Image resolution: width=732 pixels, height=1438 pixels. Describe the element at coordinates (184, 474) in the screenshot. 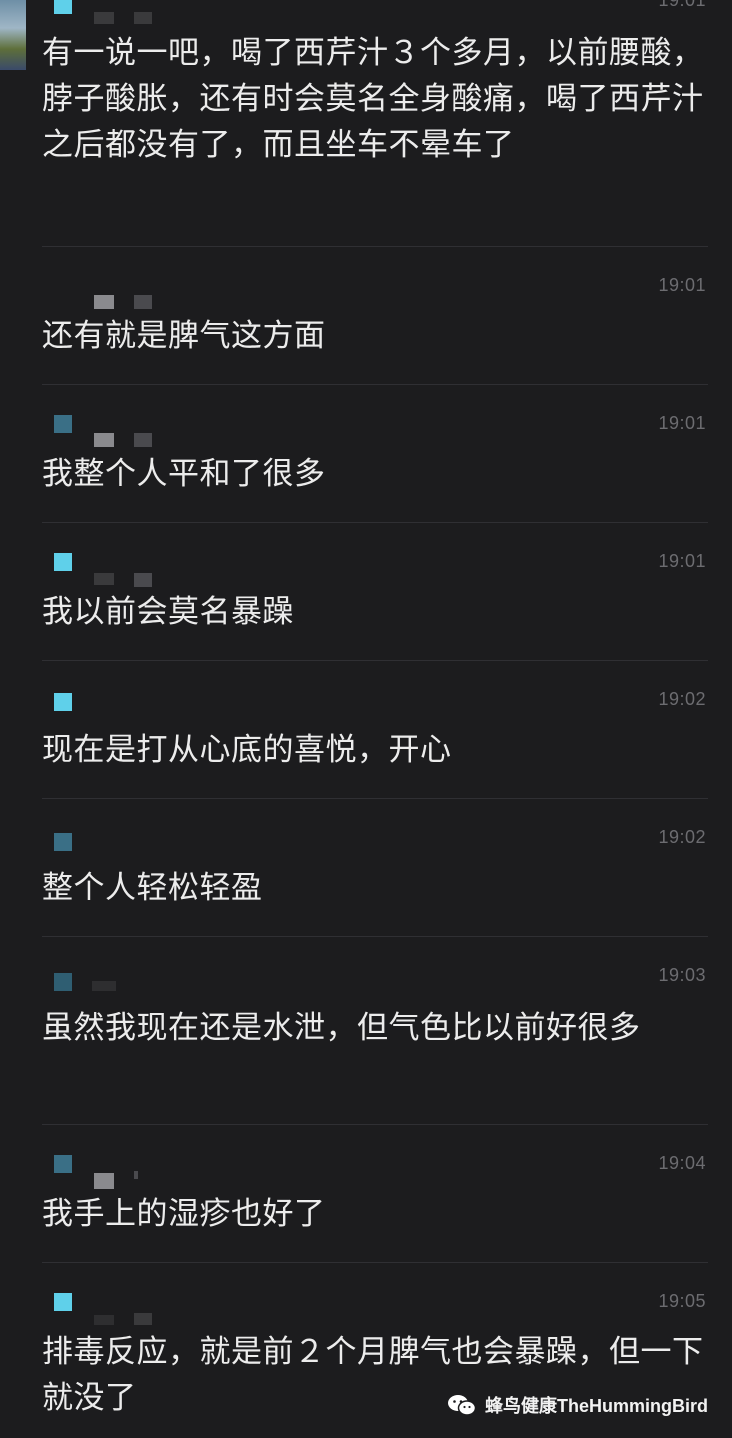

I see `message-text: 我整个人平和了很多` at that location.